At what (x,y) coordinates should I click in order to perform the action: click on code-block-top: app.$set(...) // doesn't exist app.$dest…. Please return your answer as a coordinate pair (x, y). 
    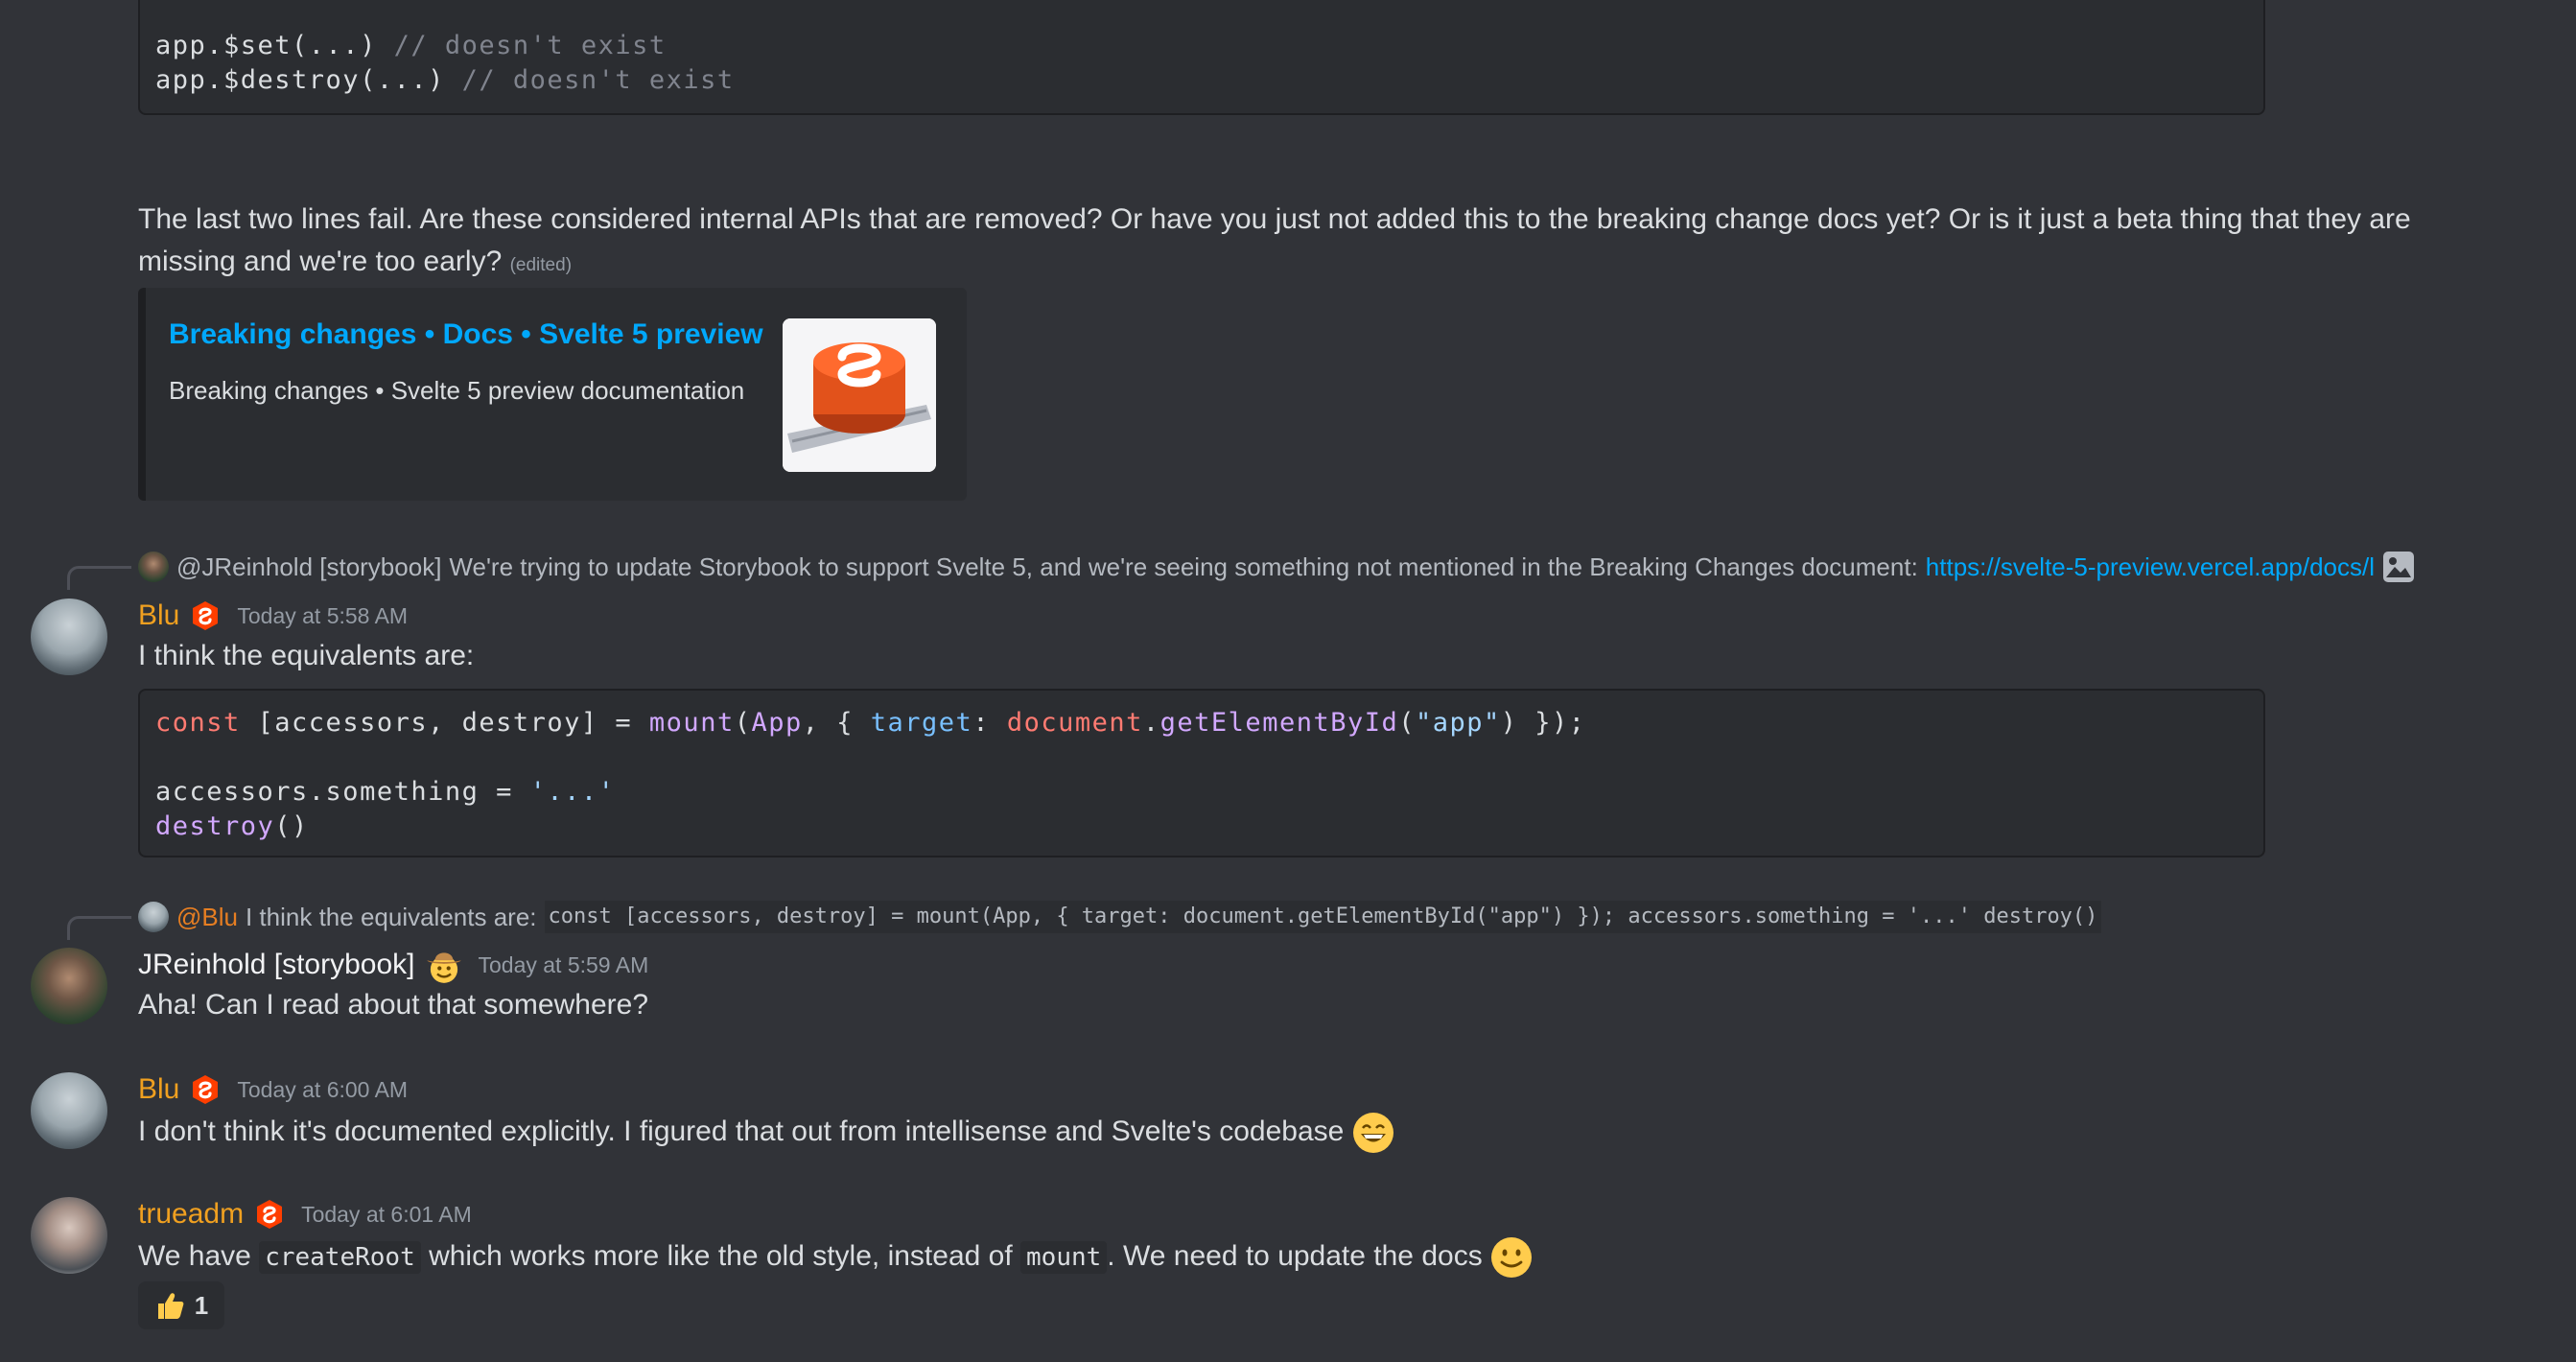
    Looking at the image, I should click on (1201, 58).